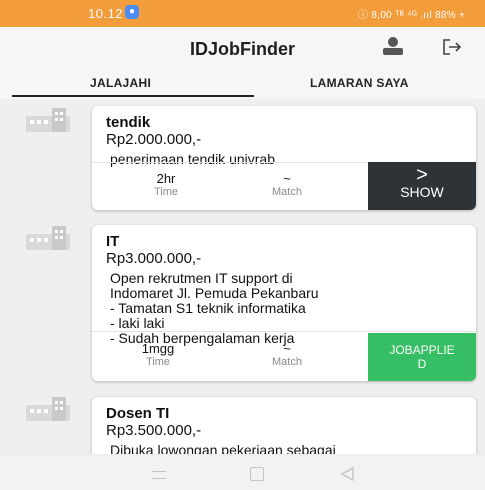 The image size is (485, 490). What do you see at coordinates (154, 258) in the screenshot?
I see `job-salary: Rp3.000.000,-` at bounding box center [154, 258].